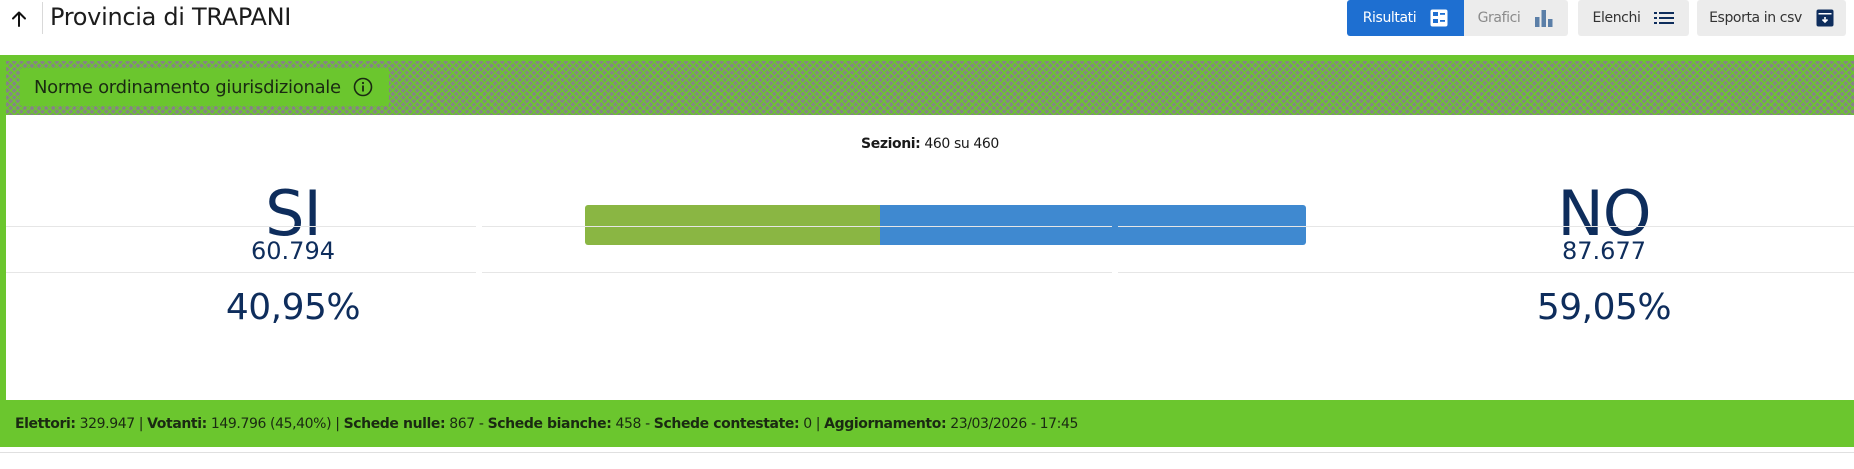  Describe the element at coordinates (177, 423) in the screenshot. I see `votanti-label: Votanti:` at that location.